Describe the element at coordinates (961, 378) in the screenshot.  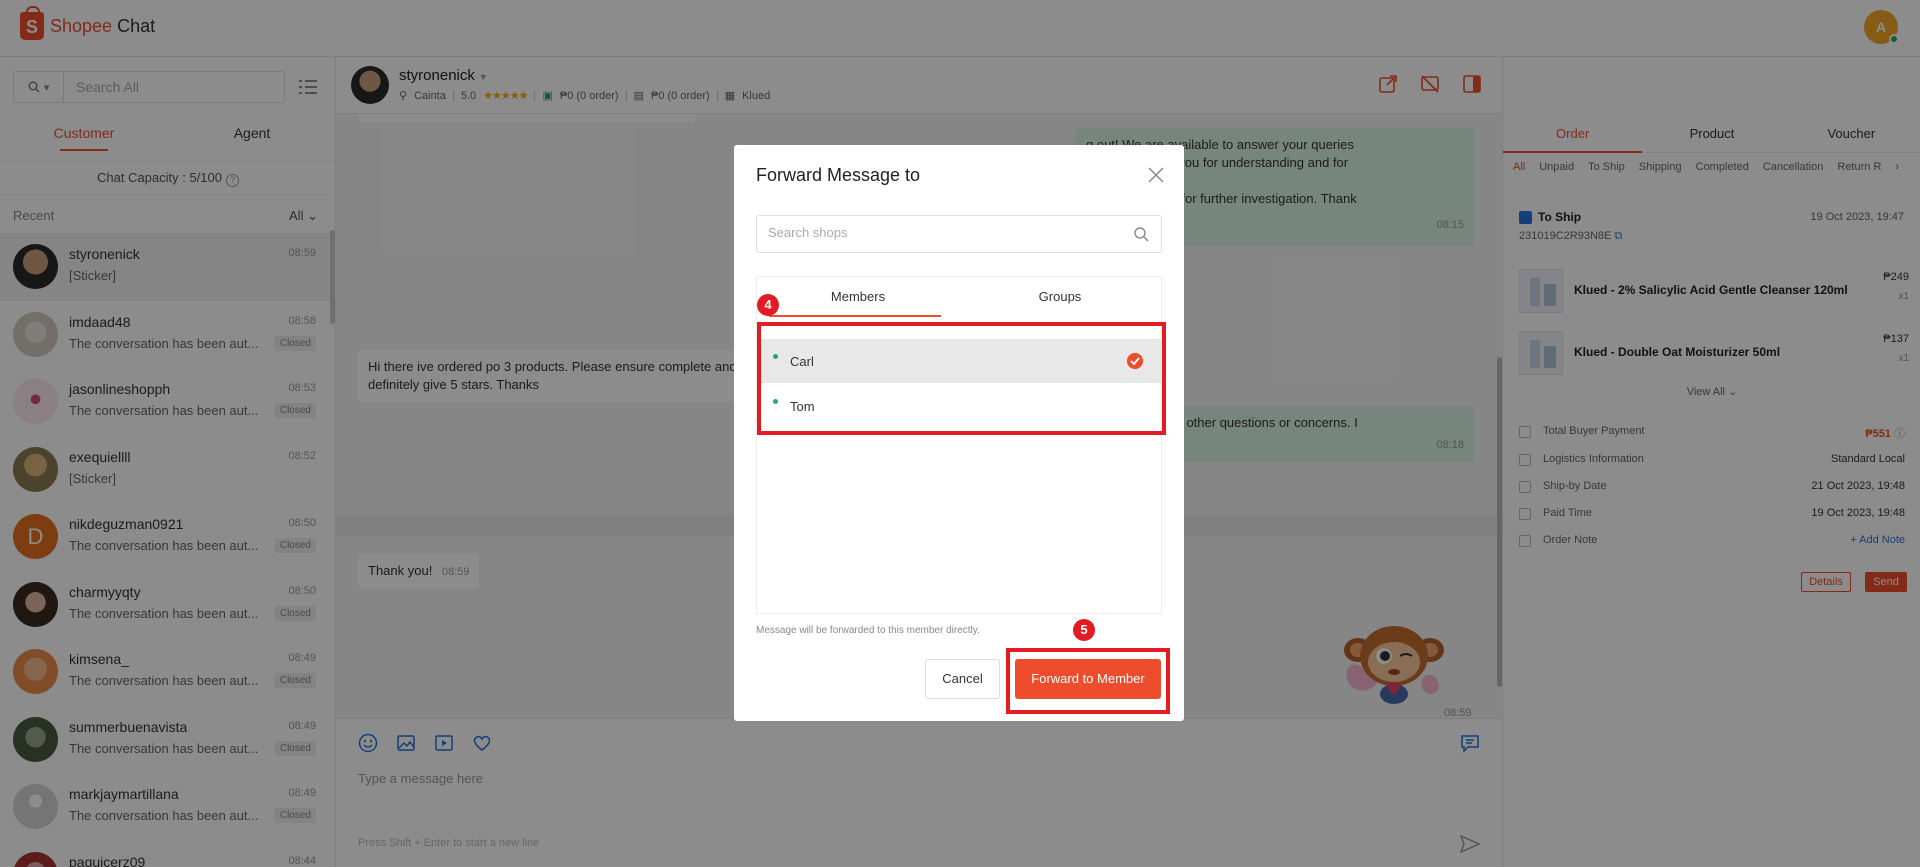
I see `highlight-member-list` at that location.